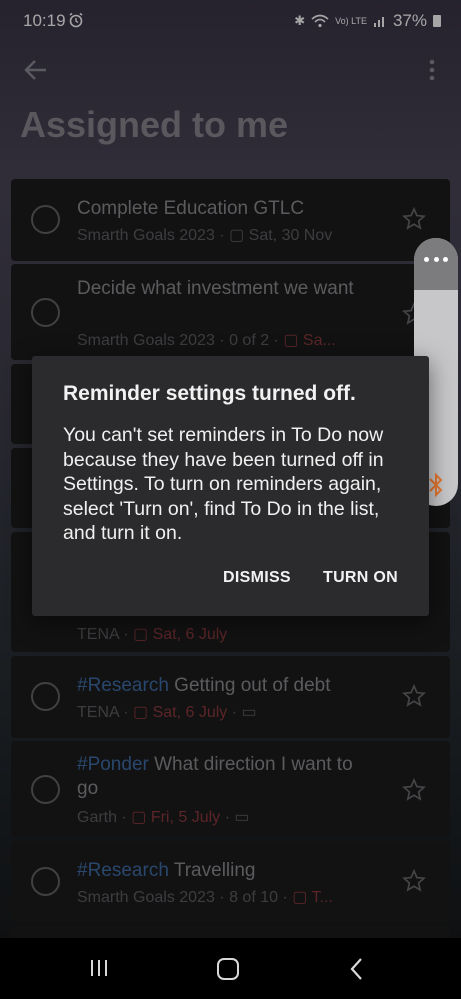  Describe the element at coordinates (99, 968) in the screenshot. I see `recents-icon` at that location.